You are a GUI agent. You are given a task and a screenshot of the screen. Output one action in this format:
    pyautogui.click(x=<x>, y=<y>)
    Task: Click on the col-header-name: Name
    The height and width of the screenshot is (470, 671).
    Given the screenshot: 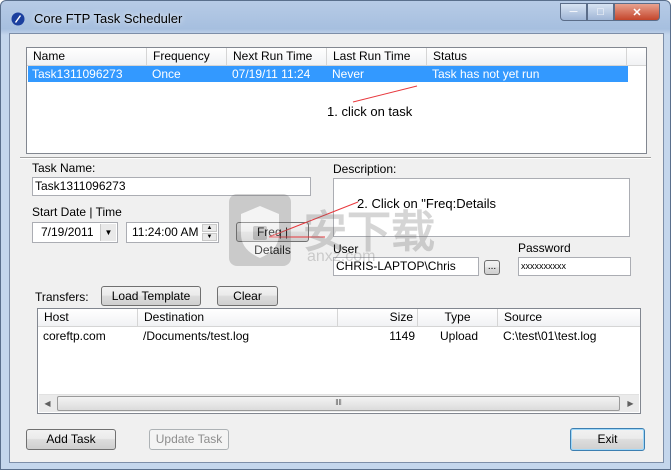 What is the action you would take?
    pyautogui.click(x=87, y=56)
    